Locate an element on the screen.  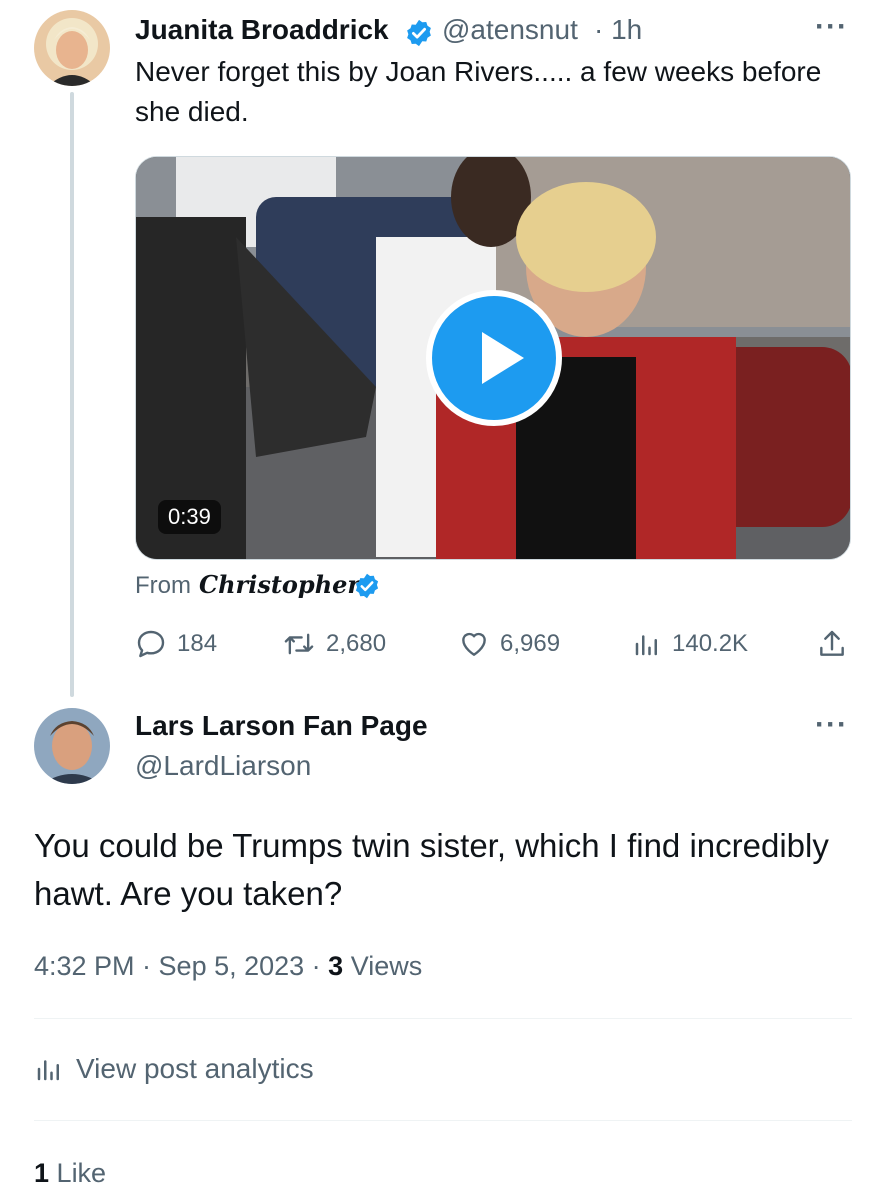
author-name: Juanita Broaddrick is located at coordinates (262, 30).